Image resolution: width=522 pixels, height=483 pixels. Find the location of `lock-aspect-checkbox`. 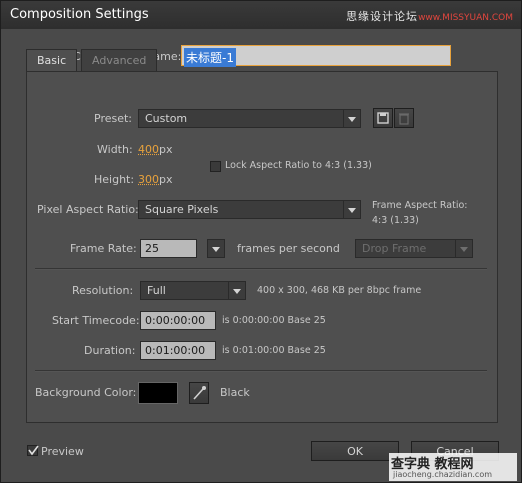

lock-aspect-checkbox is located at coordinates (215, 166).